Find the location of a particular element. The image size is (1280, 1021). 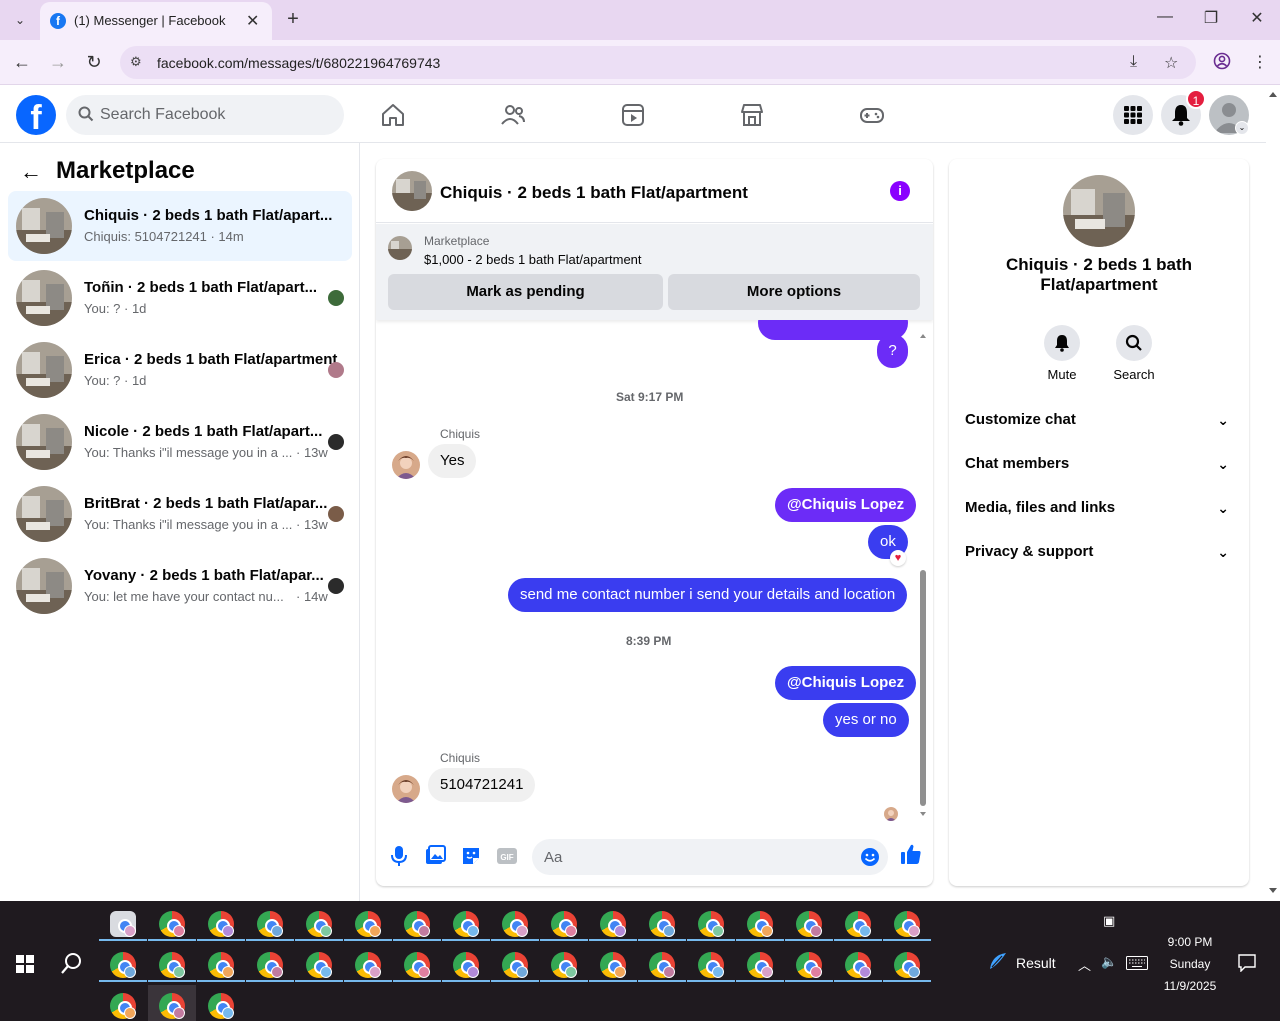

tab-search-dropdown-icon: ⌄ is located at coordinates (20, 20).